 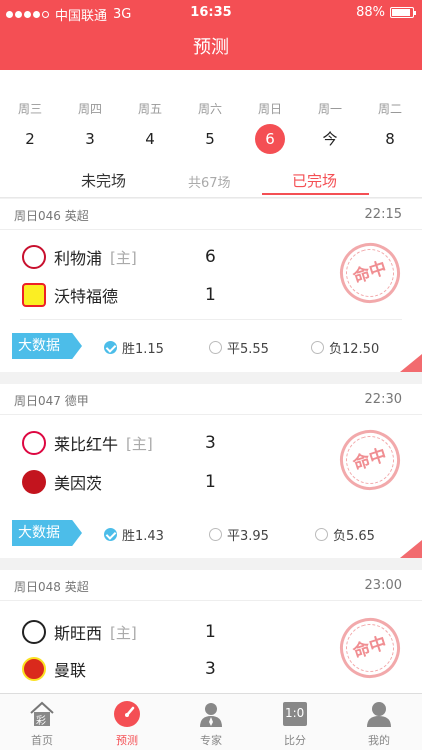 I want to click on day-week: 周日, so click(x=269, y=109).